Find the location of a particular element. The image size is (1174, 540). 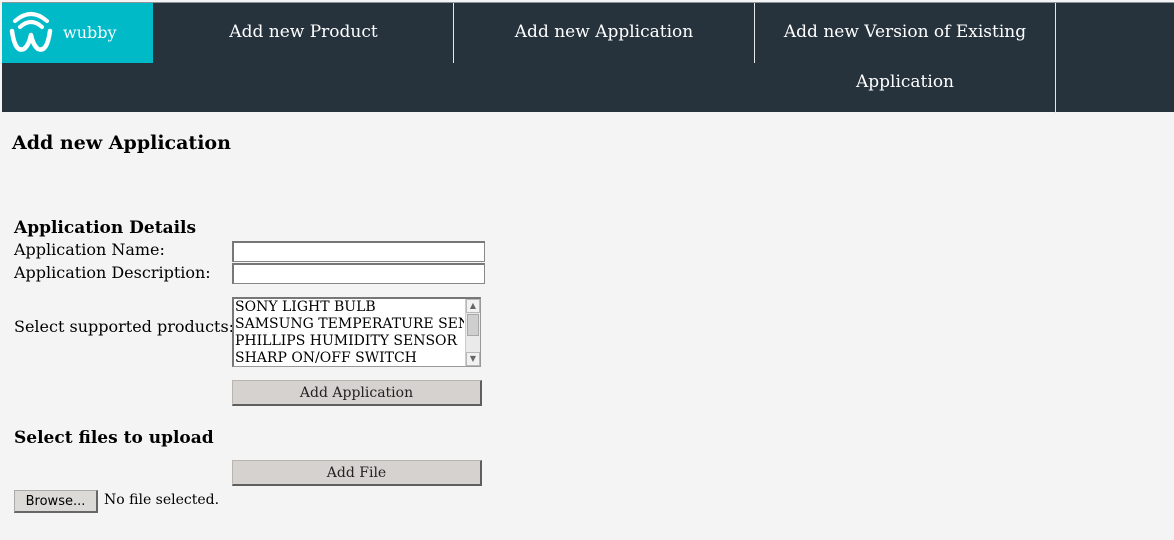

supported-products-label: Select supported products: is located at coordinates (124, 326).